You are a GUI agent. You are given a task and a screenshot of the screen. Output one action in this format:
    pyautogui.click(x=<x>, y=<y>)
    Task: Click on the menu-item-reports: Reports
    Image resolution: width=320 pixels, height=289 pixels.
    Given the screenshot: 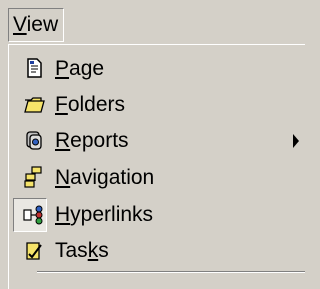 What is the action you would take?
    pyautogui.click(x=154, y=141)
    